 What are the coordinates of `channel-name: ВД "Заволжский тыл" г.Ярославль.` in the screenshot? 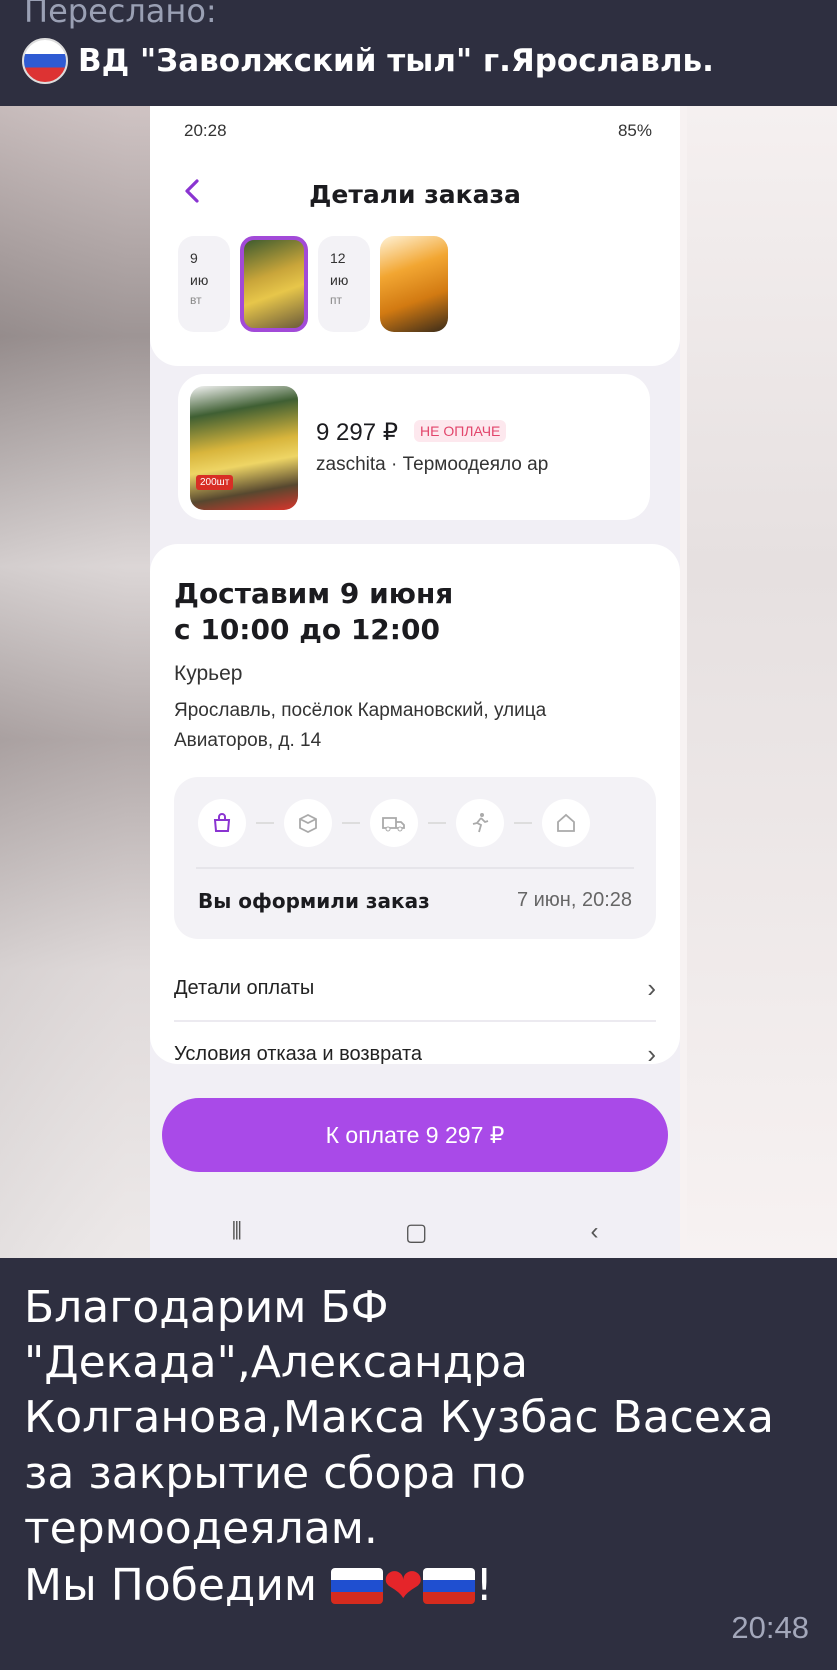 It's located at (396, 61).